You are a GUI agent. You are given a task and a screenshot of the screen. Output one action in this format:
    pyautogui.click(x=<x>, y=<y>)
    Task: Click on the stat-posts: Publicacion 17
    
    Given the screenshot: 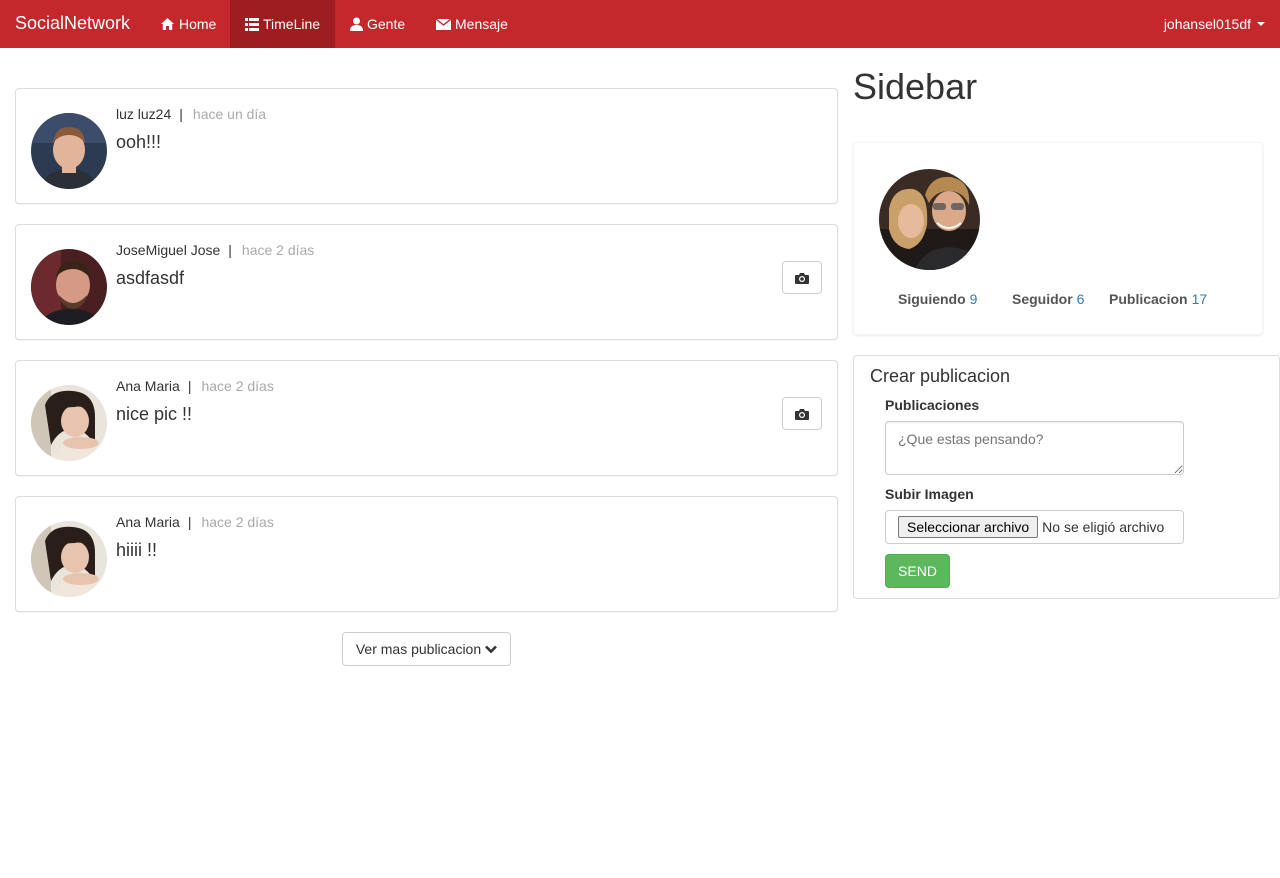 What is the action you would take?
    pyautogui.click(x=1158, y=299)
    